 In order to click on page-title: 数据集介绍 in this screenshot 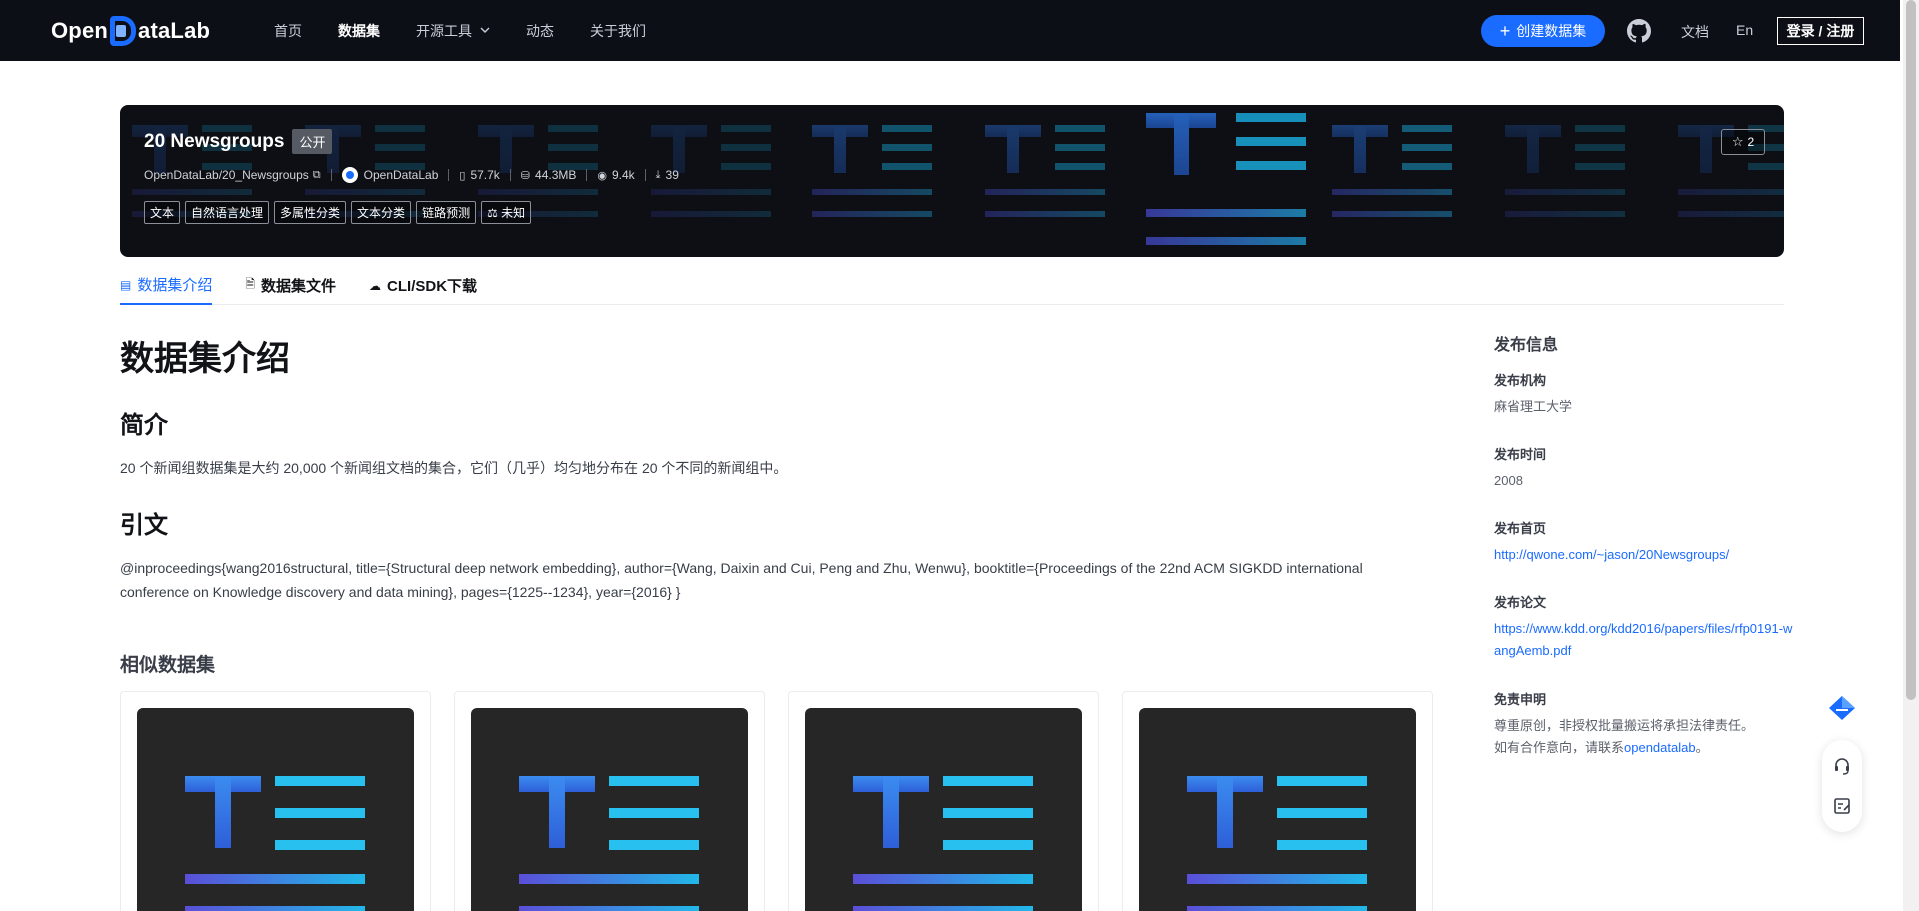, I will do `click(205, 359)`.